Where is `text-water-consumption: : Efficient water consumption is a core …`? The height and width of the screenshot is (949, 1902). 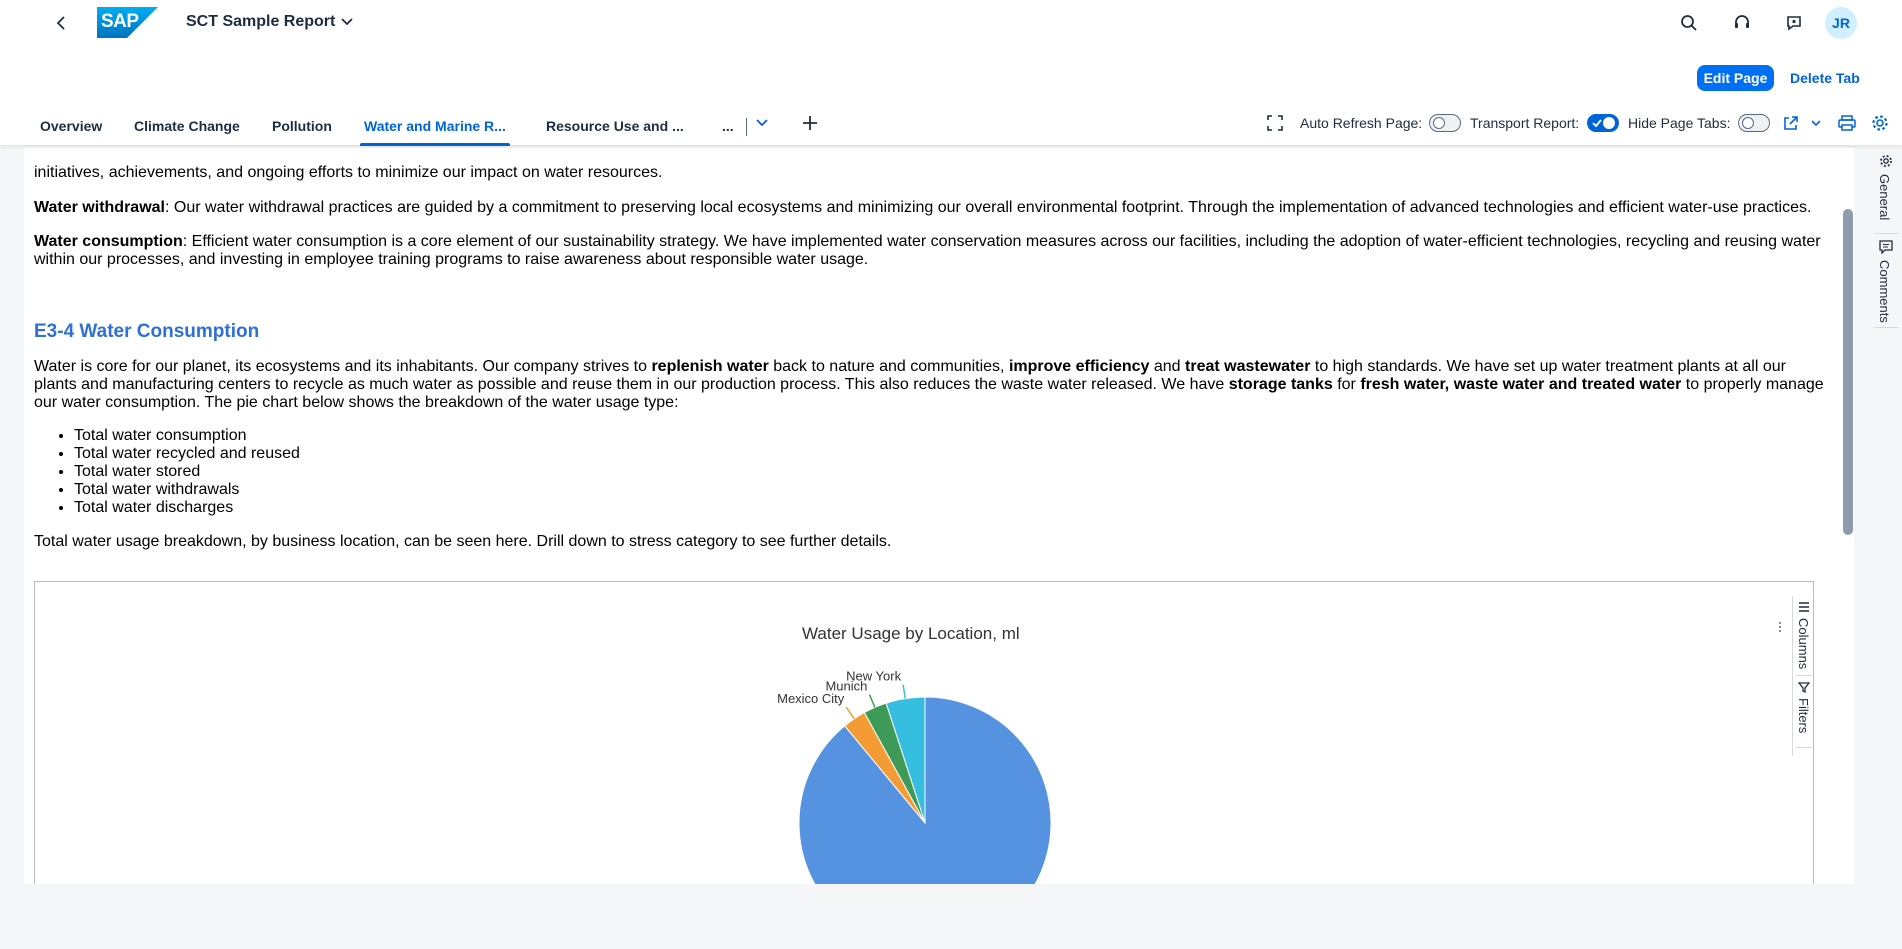
text-water-consumption: : Efficient water consumption is a core … is located at coordinates (927, 250).